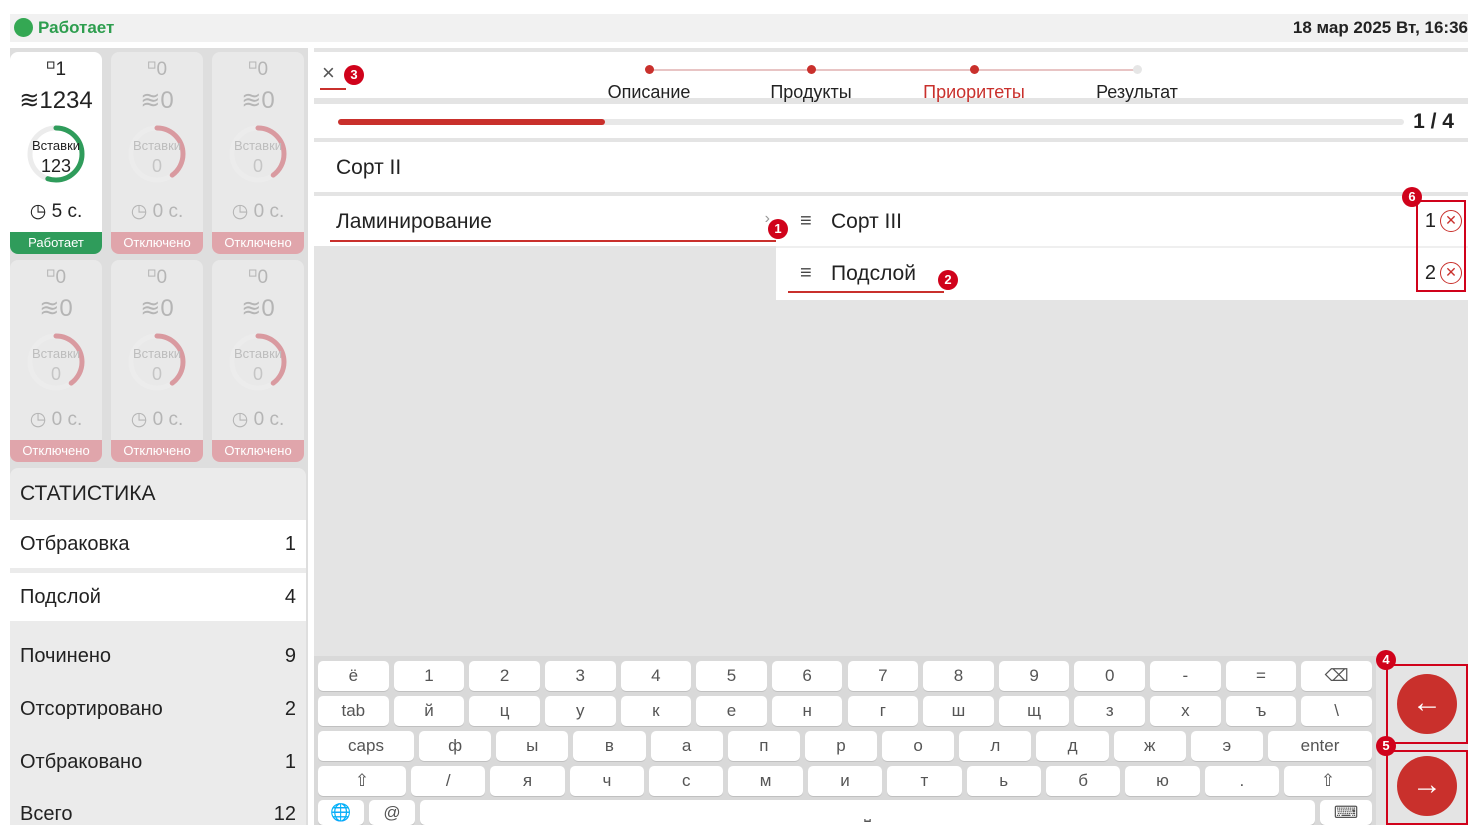 The width and height of the screenshot is (1468, 825). Describe the element at coordinates (1261, 676) in the screenshot. I see `key: =` at that location.